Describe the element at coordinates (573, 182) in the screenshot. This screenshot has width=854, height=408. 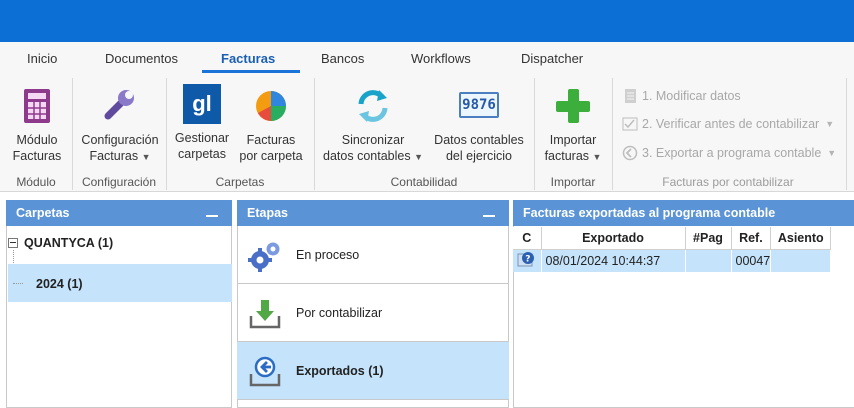
I see `group-importar-label: Importar` at that location.